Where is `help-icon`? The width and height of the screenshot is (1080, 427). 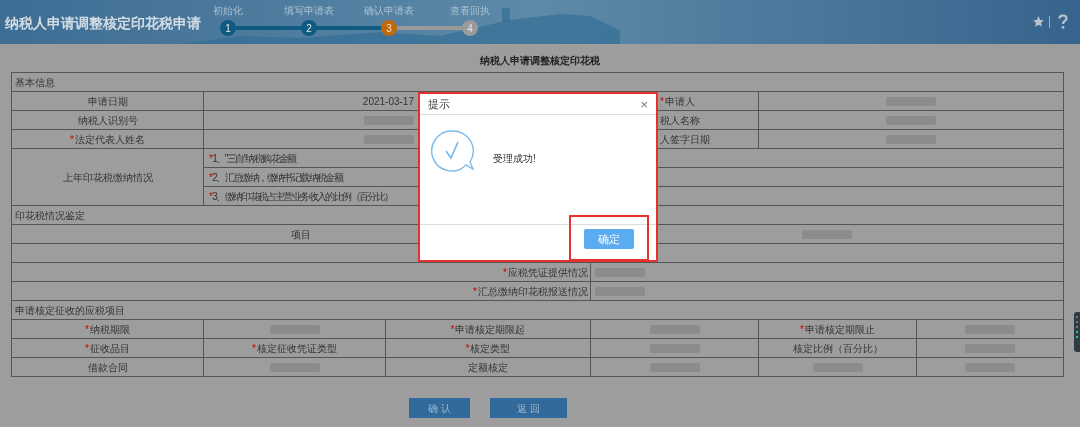
help-icon is located at coordinates (1063, 21).